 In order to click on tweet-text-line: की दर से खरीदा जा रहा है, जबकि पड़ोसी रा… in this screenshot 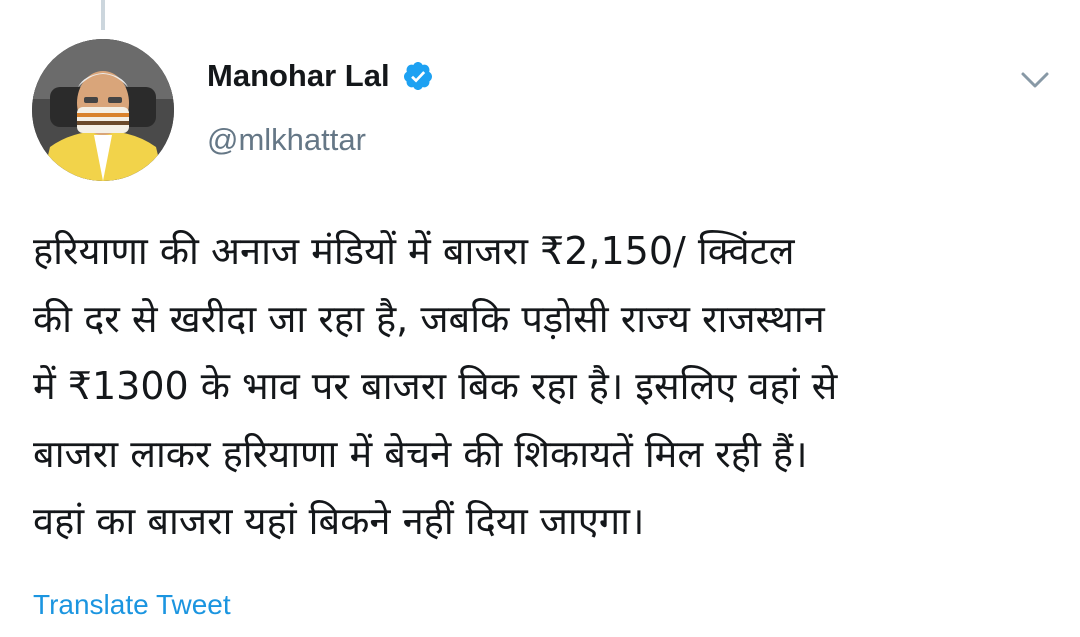, I will do `click(429, 318)`.